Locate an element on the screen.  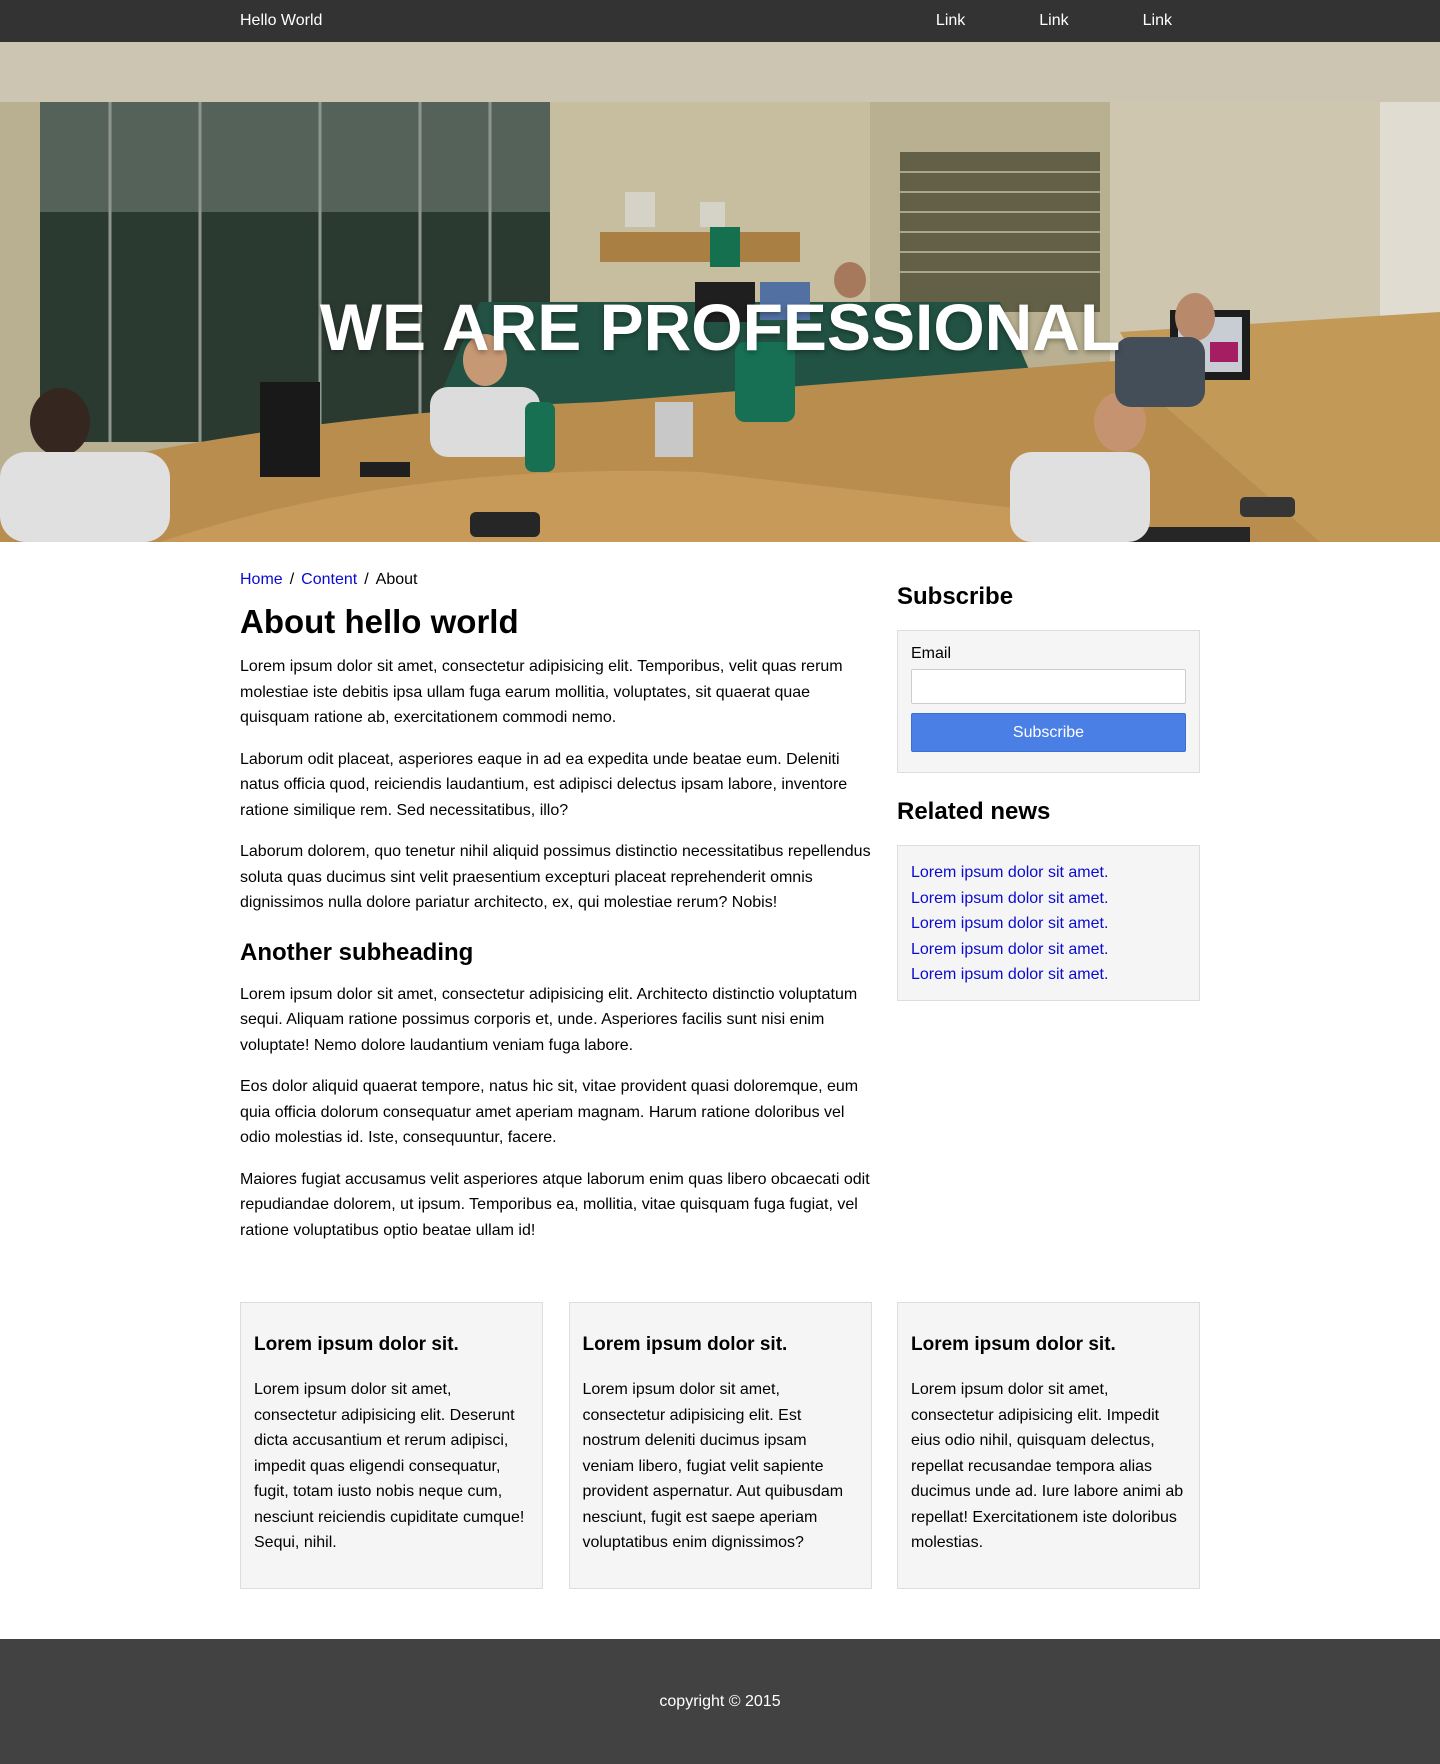
copyright-text: copyright © 2015 is located at coordinates (720, 1701).